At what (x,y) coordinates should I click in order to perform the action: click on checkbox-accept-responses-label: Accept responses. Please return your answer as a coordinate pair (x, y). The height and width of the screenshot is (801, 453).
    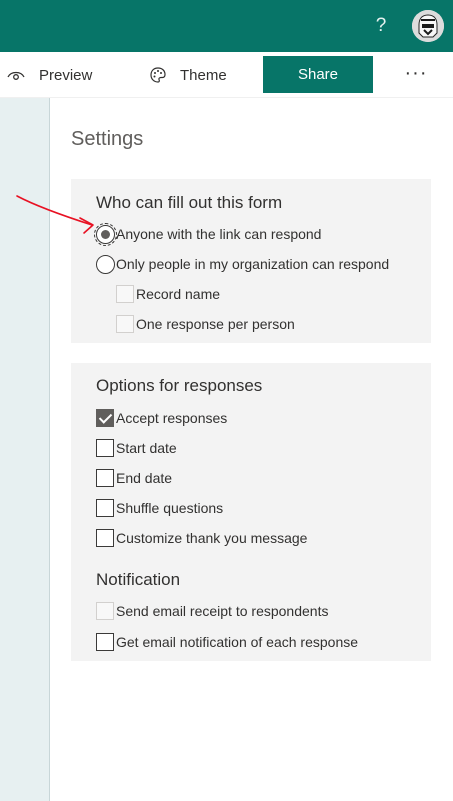
    Looking at the image, I should click on (172, 418).